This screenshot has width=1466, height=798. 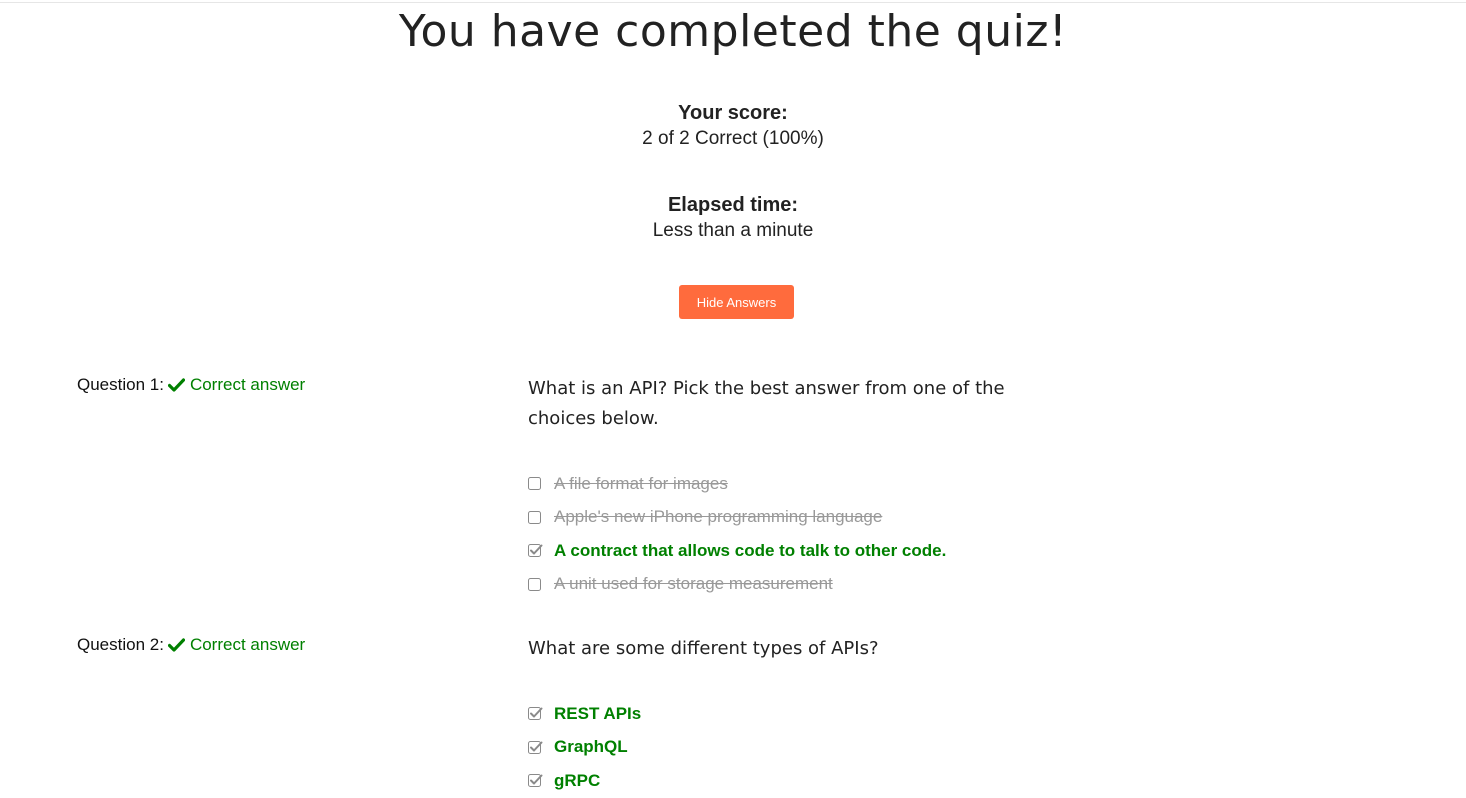 What do you see at coordinates (733, 126) in the screenshot?
I see `score-block: Your score: 2 of 2 Correct (100%)` at bounding box center [733, 126].